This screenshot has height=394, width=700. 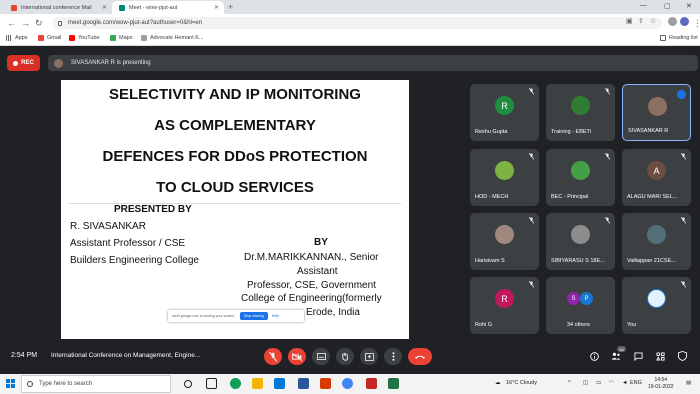 I want to click on meeting-details-button, so click(x=594, y=356).